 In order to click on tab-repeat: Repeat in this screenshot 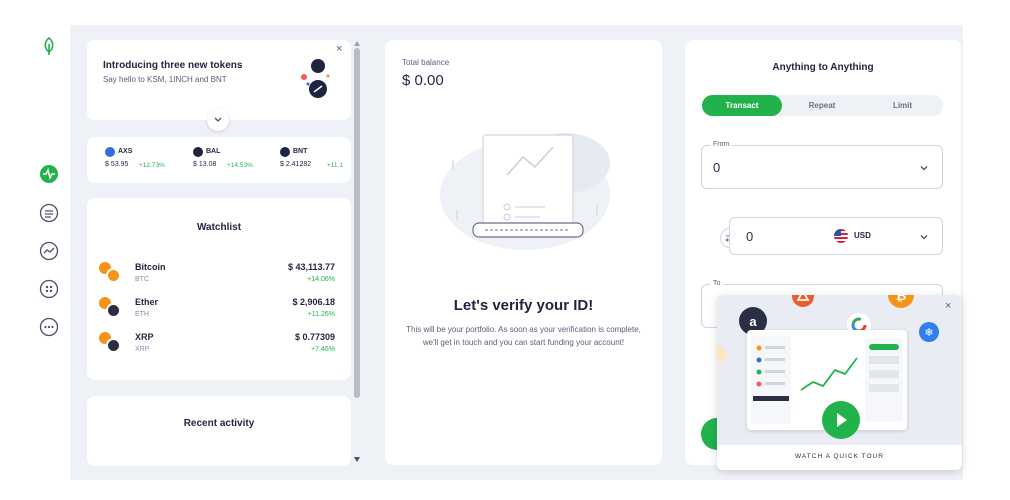, I will do `click(822, 105)`.